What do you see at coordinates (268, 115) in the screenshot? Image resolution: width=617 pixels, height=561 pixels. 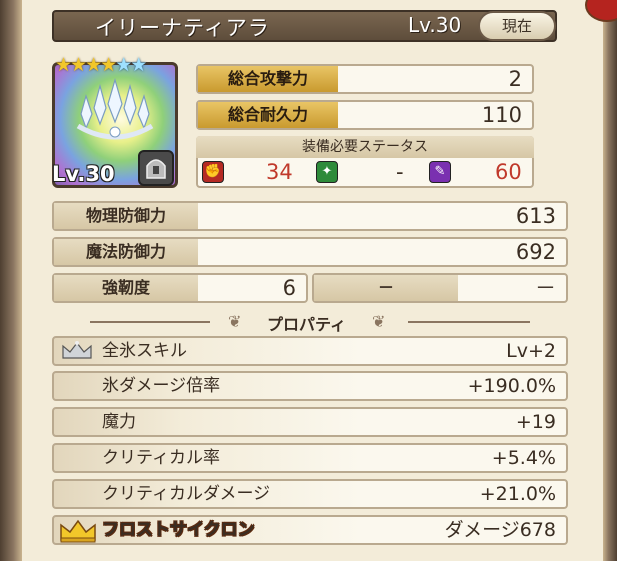 I see `durability-label: 総合耐久力` at bounding box center [268, 115].